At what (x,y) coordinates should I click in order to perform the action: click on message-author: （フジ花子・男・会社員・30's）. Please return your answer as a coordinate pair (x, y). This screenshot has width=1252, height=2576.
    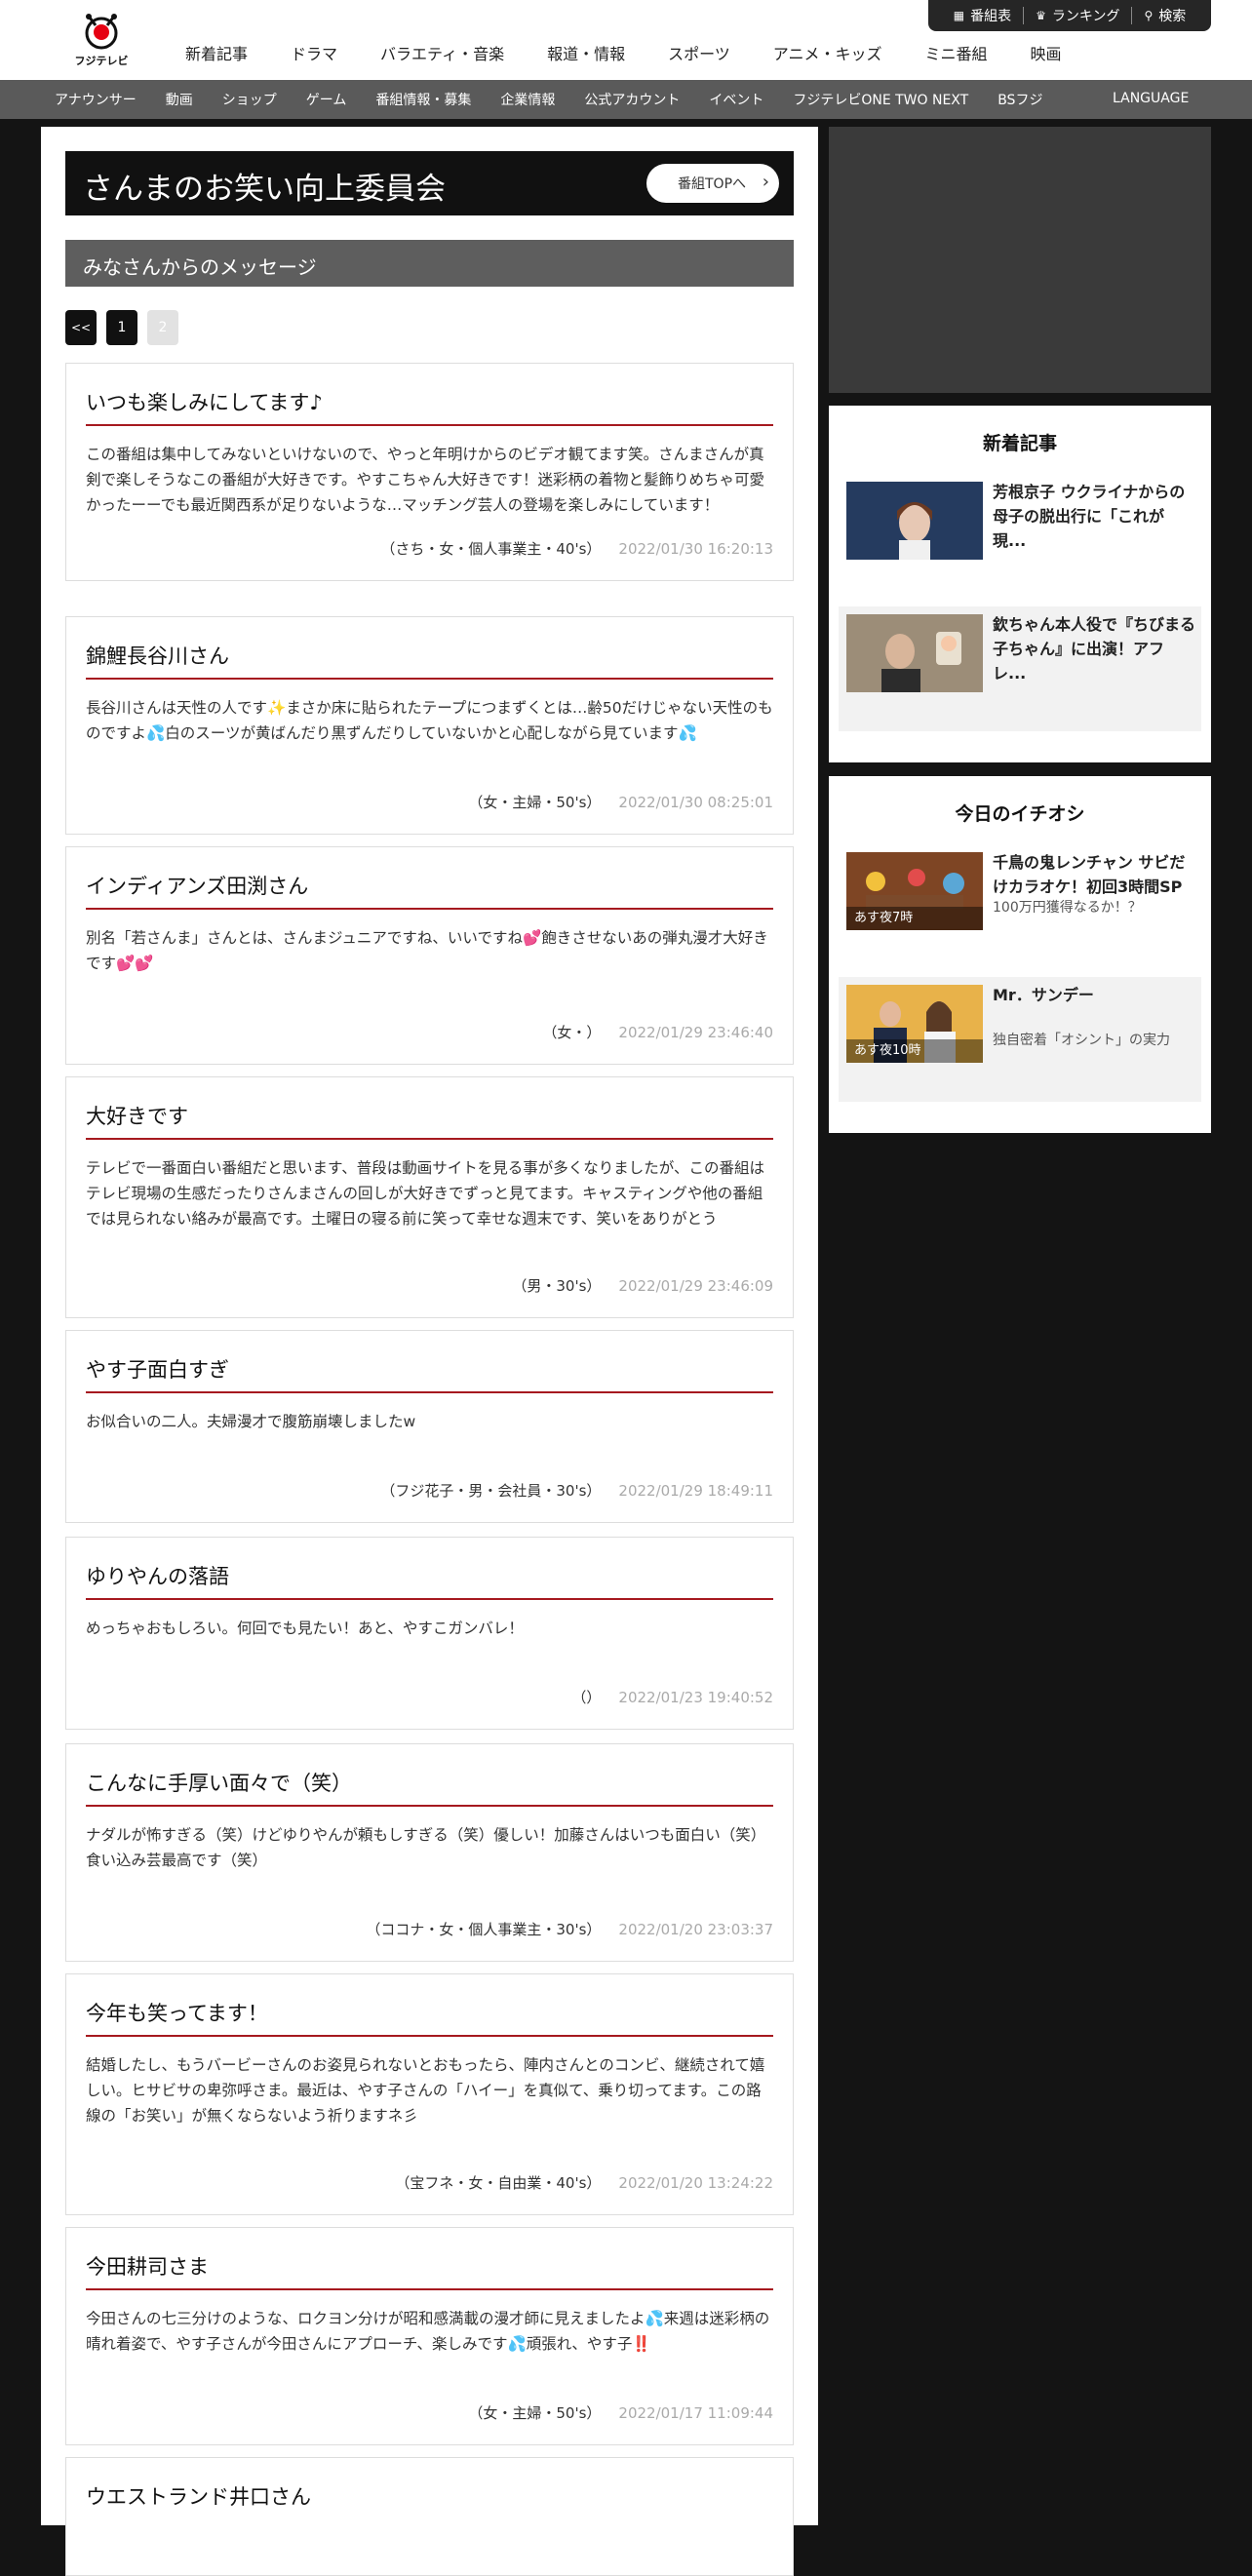
    Looking at the image, I should click on (491, 1491).